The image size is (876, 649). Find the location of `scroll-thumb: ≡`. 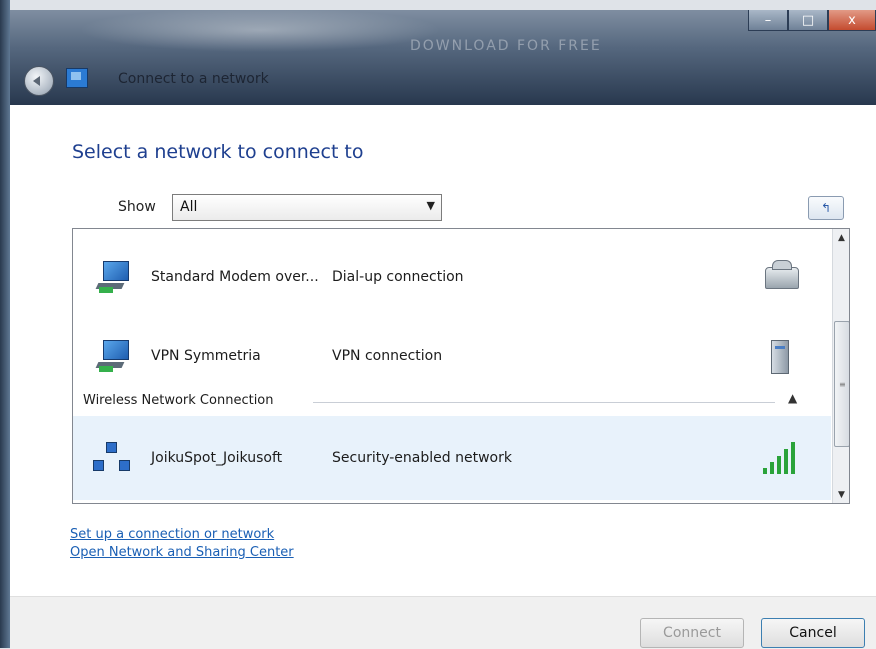

scroll-thumb: ≡ is located at coordinates (841, 384).